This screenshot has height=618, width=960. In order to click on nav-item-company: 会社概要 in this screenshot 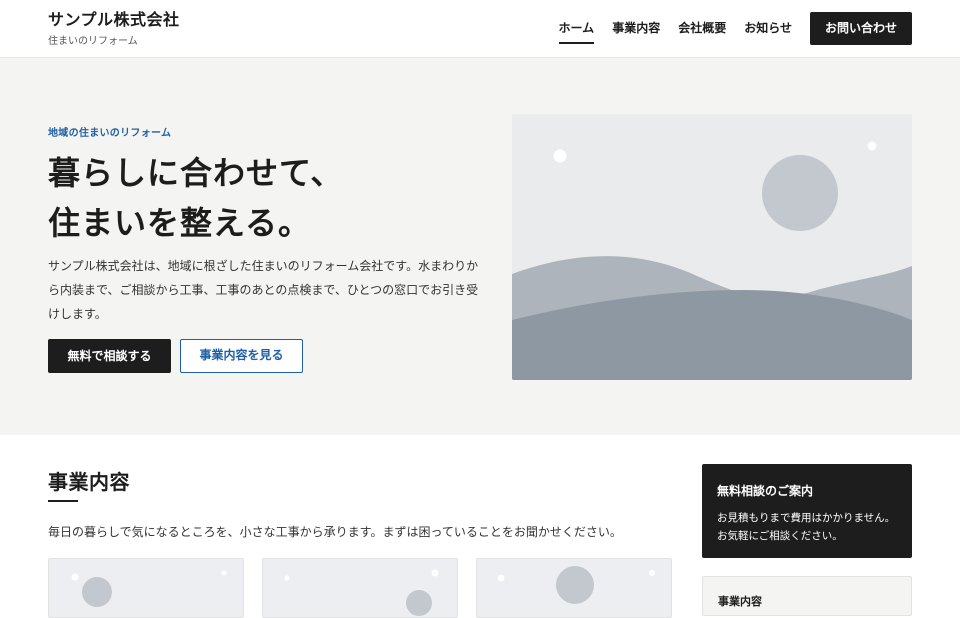, I will do `click(702, 28)`.